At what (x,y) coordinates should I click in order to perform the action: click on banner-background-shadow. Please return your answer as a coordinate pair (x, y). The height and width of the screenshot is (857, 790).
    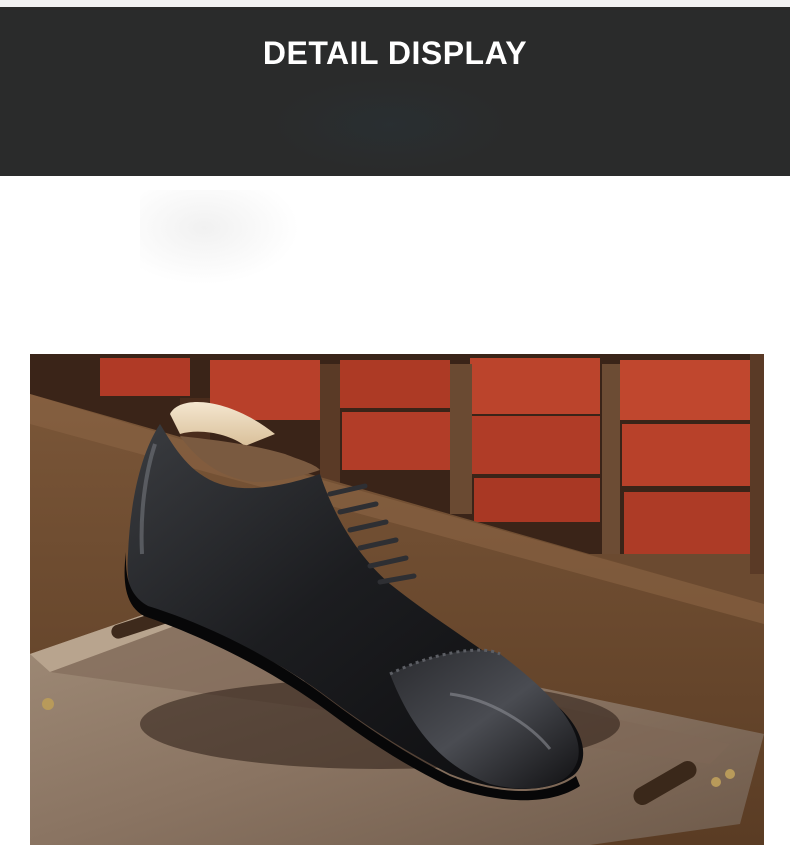
    Looking at the image, I should click on (390, 124).